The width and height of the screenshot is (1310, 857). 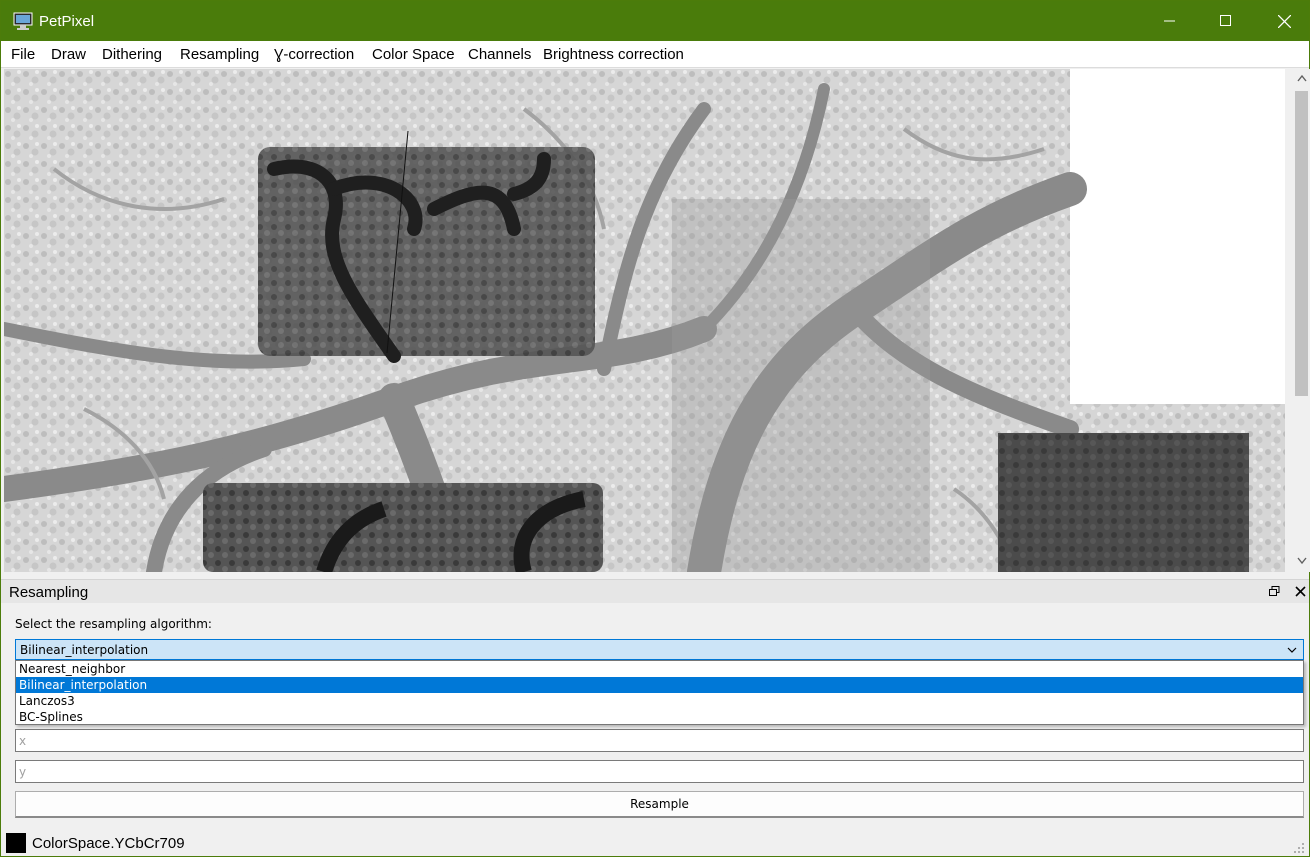 I want to click on close-icon, so click(x=1284, y=21).